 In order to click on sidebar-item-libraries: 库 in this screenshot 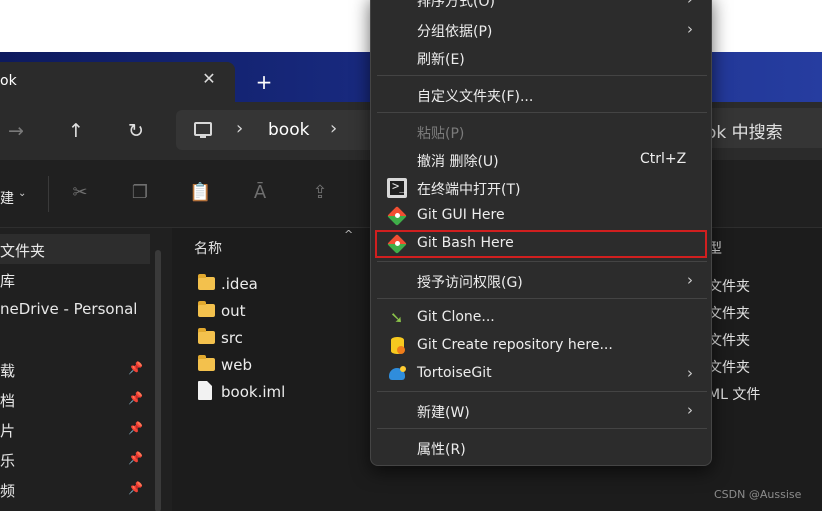, I will do `click(75, 279)`.